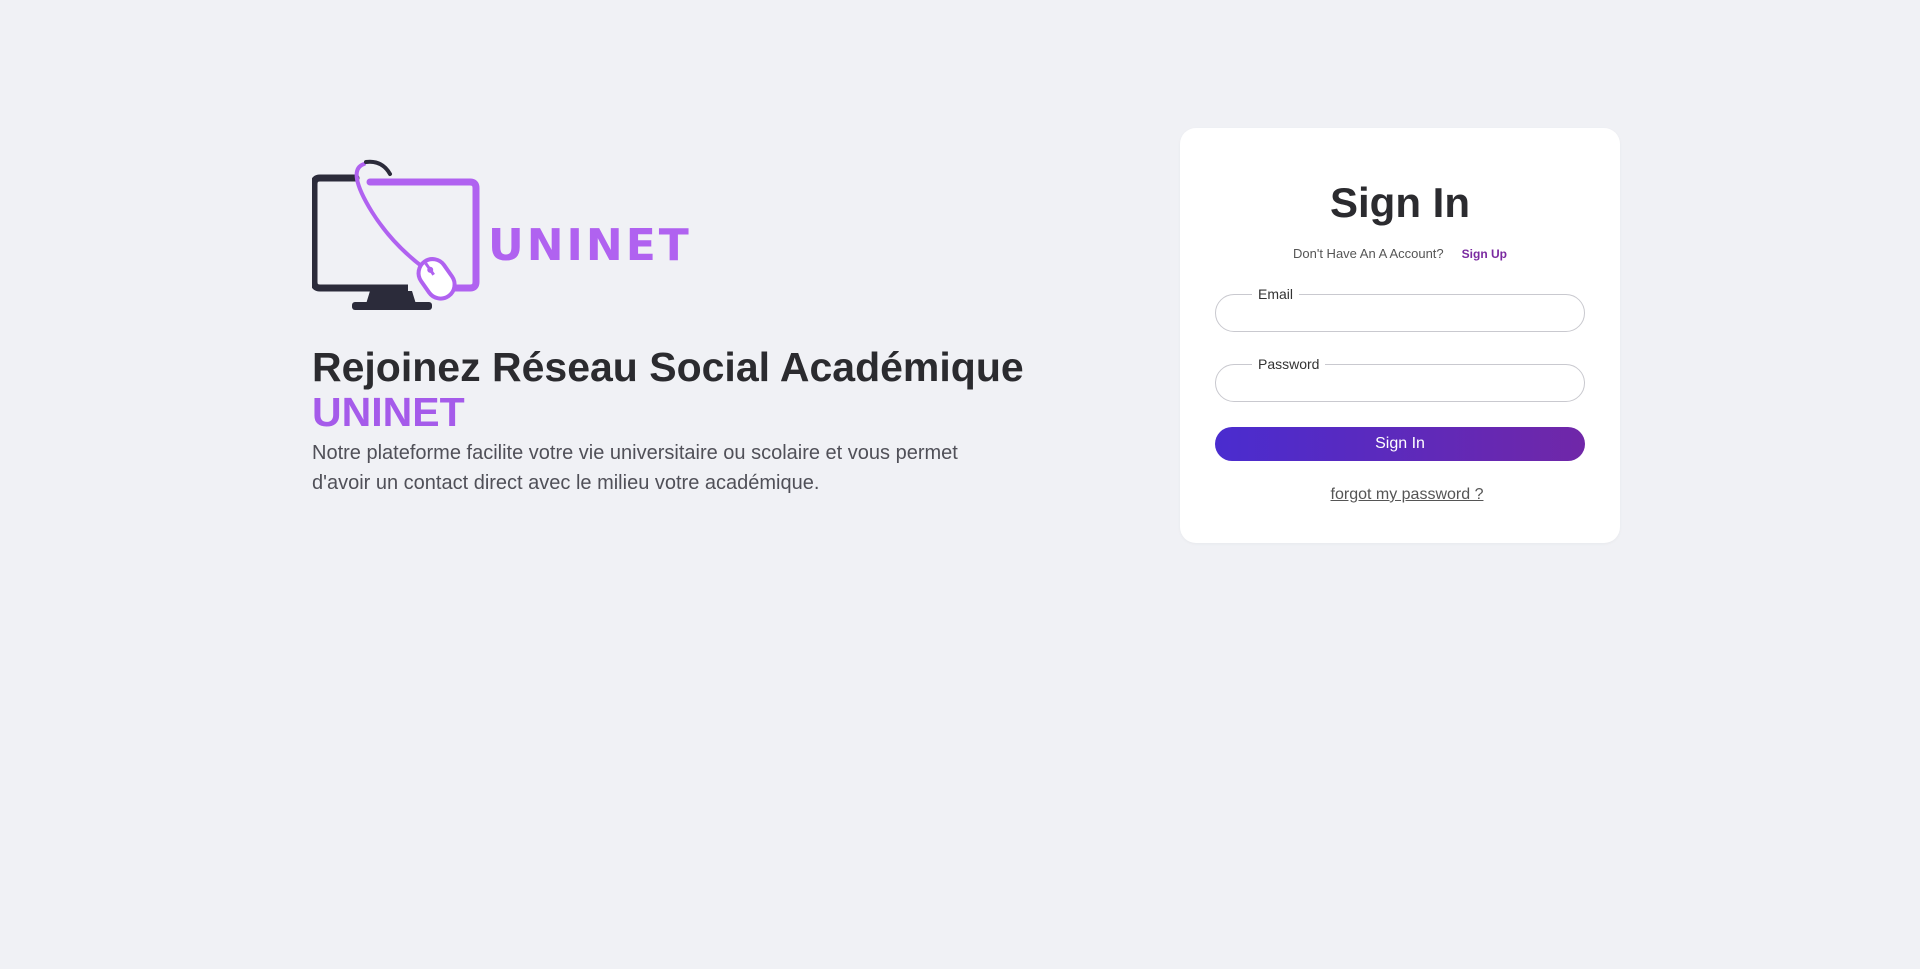  I want to click on password-field-wrapper: Password, so click(1400, 379).